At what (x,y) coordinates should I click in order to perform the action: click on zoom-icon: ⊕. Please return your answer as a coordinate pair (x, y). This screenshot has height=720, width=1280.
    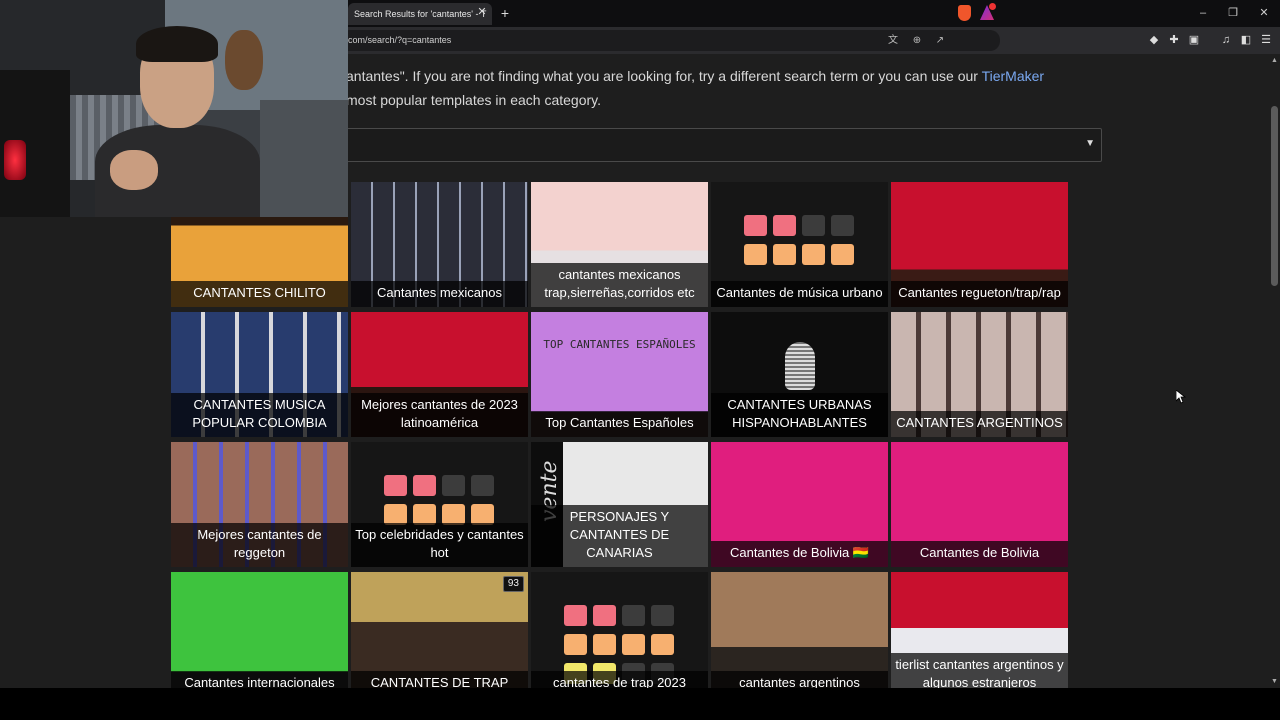
    Looking at the image, I should click on (917, 41).